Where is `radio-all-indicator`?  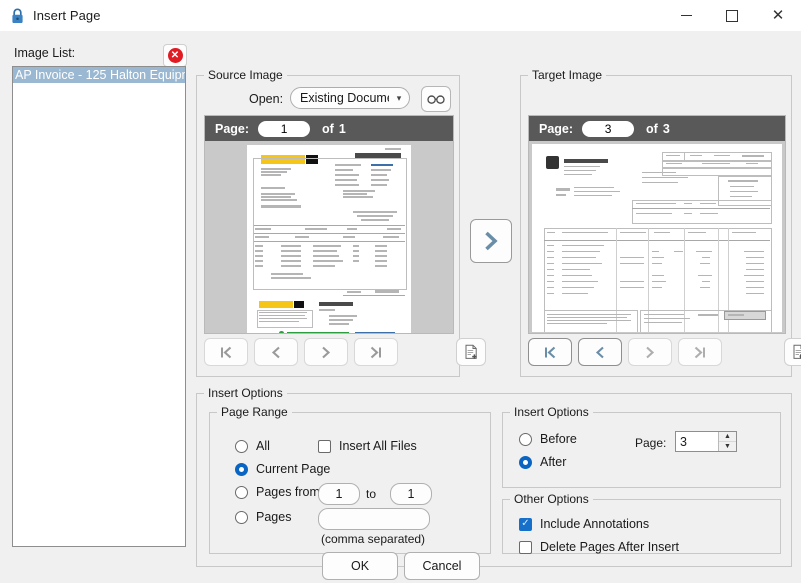 radio-all-indicator is located at coordinates (241, 446).